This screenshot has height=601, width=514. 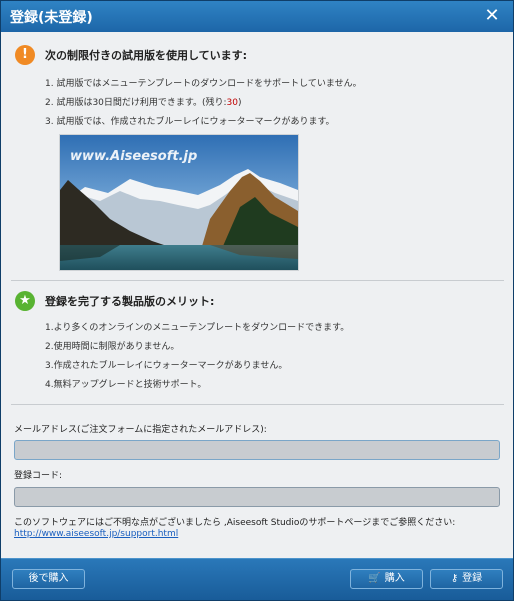 I want to click on registration-code-field, so click(x=257, y=497).